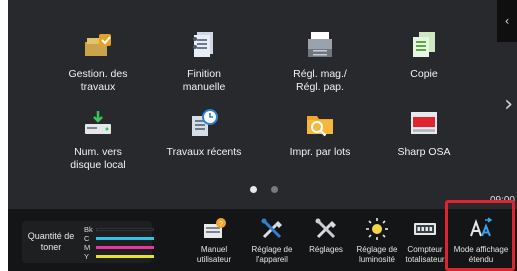 The image size is (517, 271). What do you see at coordinates (51, 241) in the screenshot?
I see `toner-title: Quantité de toner` at bounding box center [51, 241].